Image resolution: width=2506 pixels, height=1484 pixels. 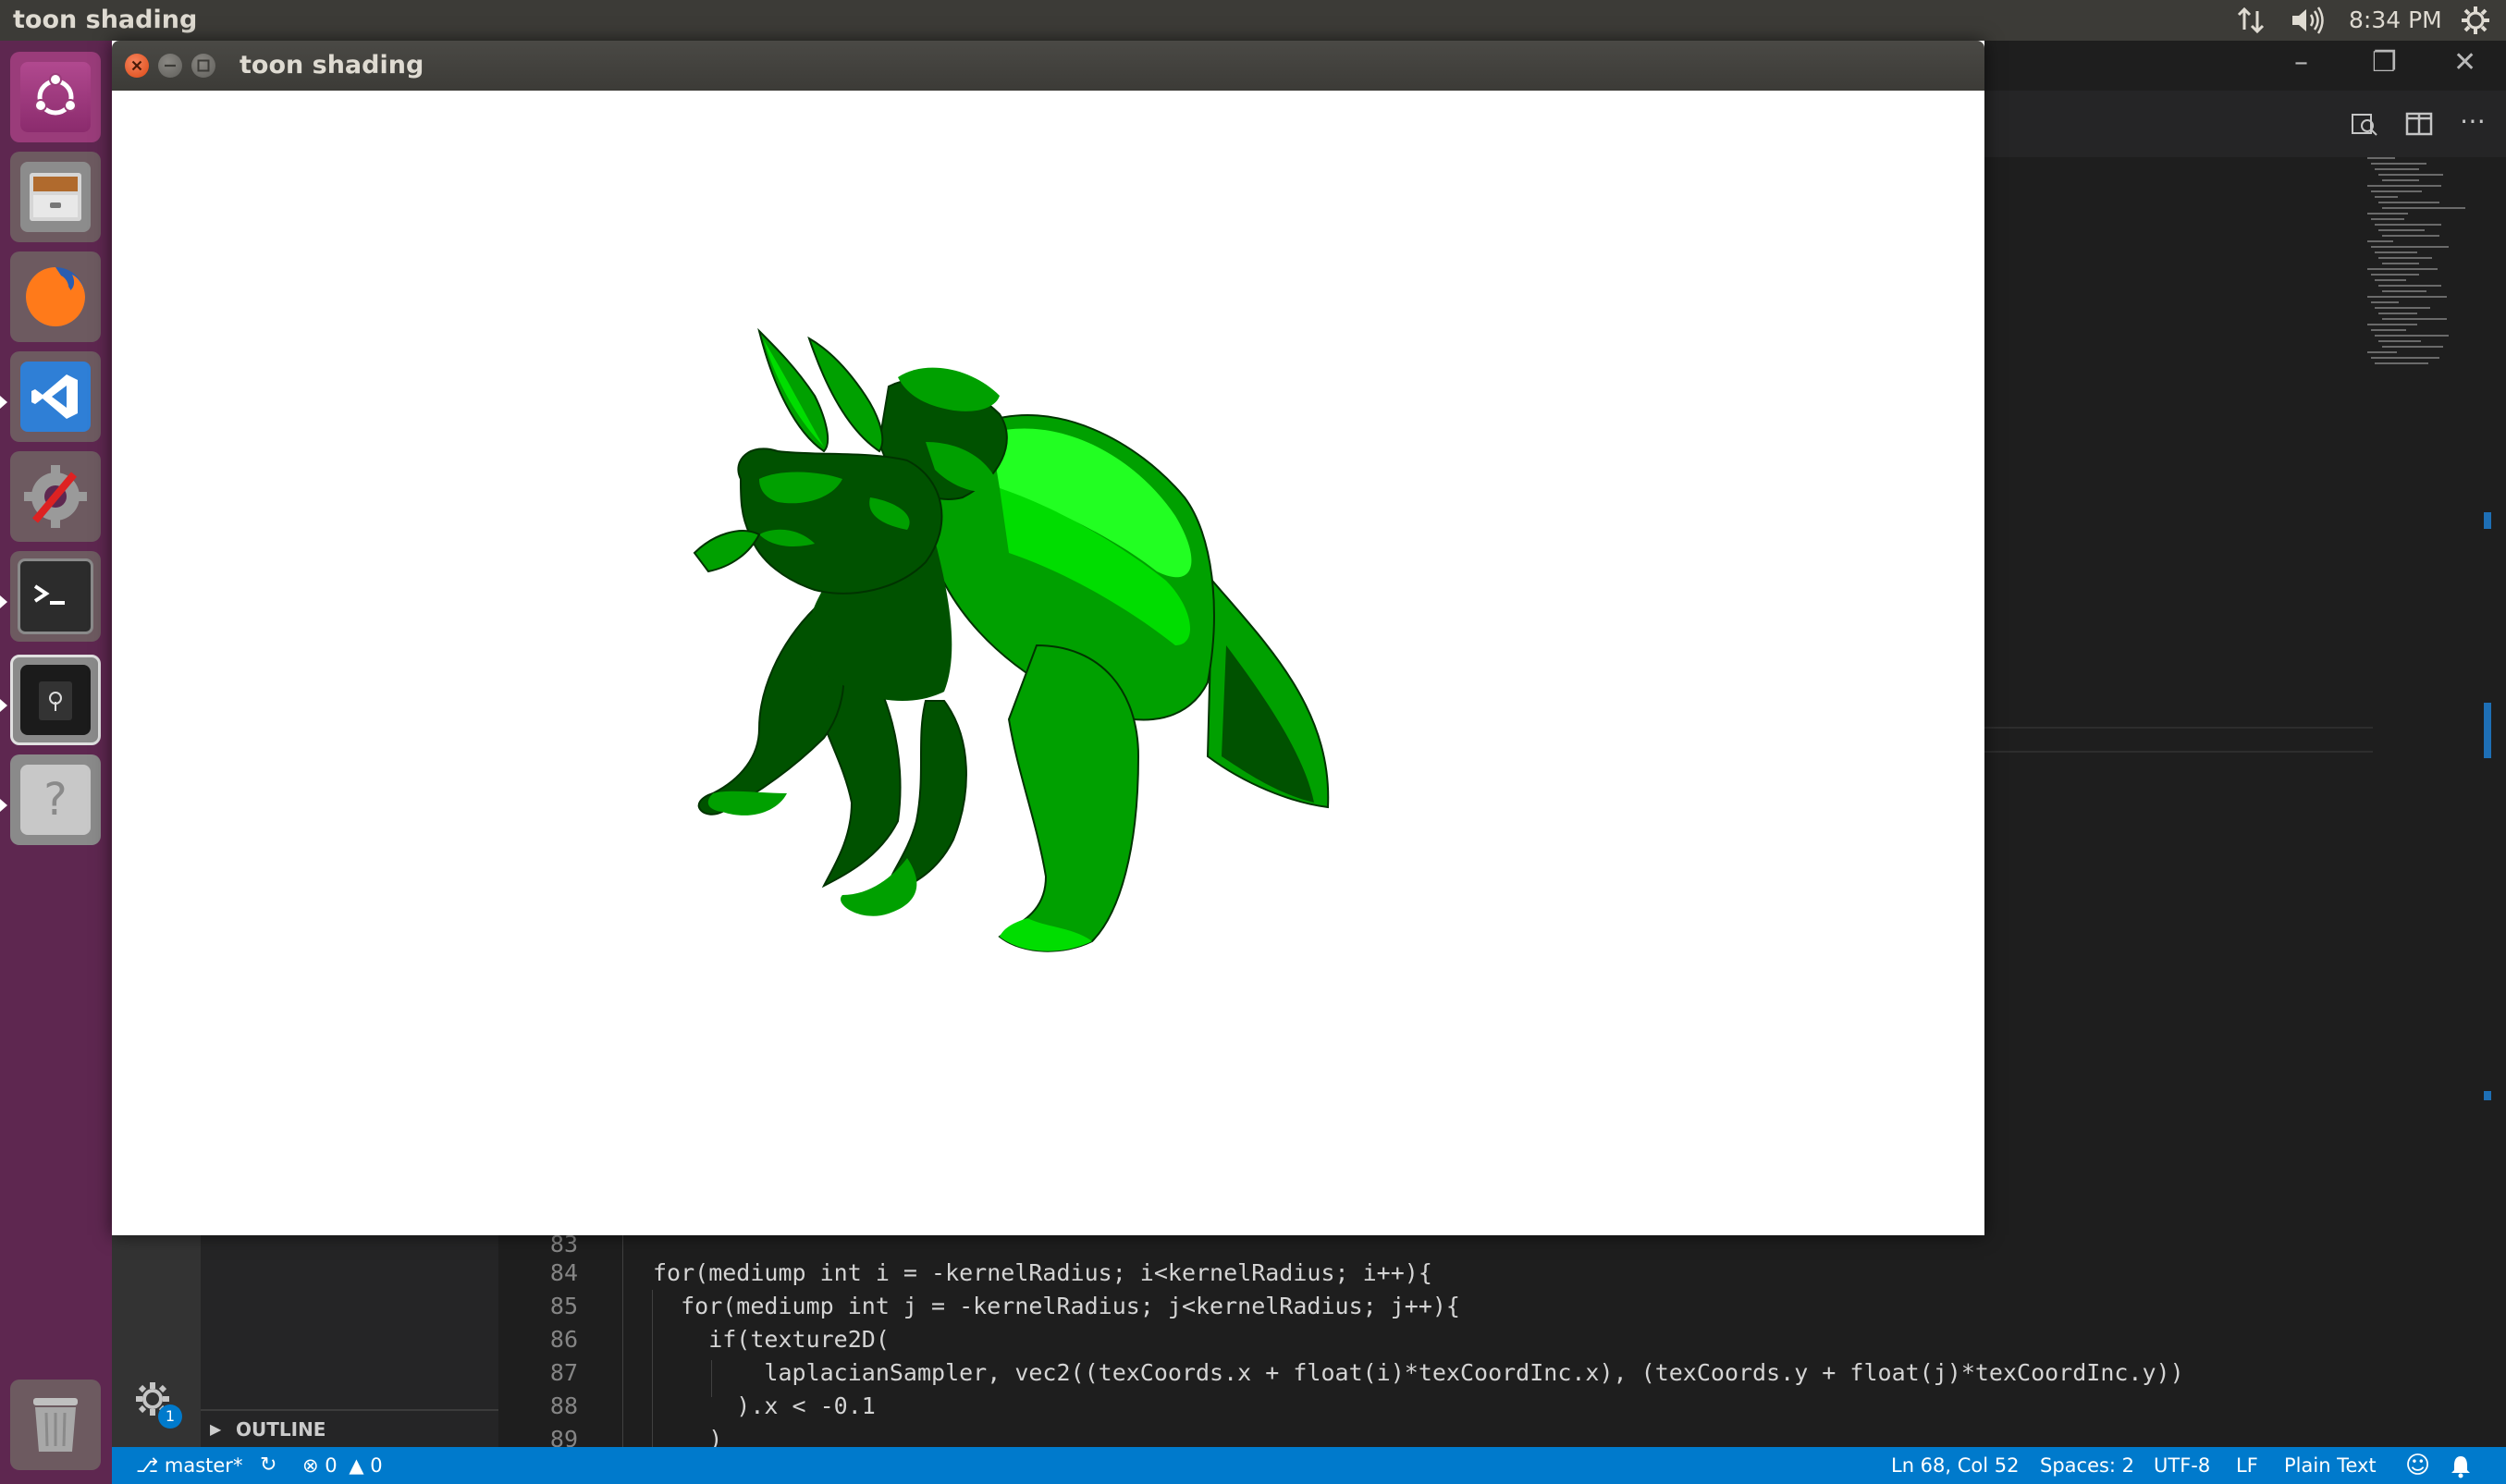 What do you see at coordinates (2419, 125) in the screenshot?
I see `split-editor-icon` at bounding box center [2419, 125].